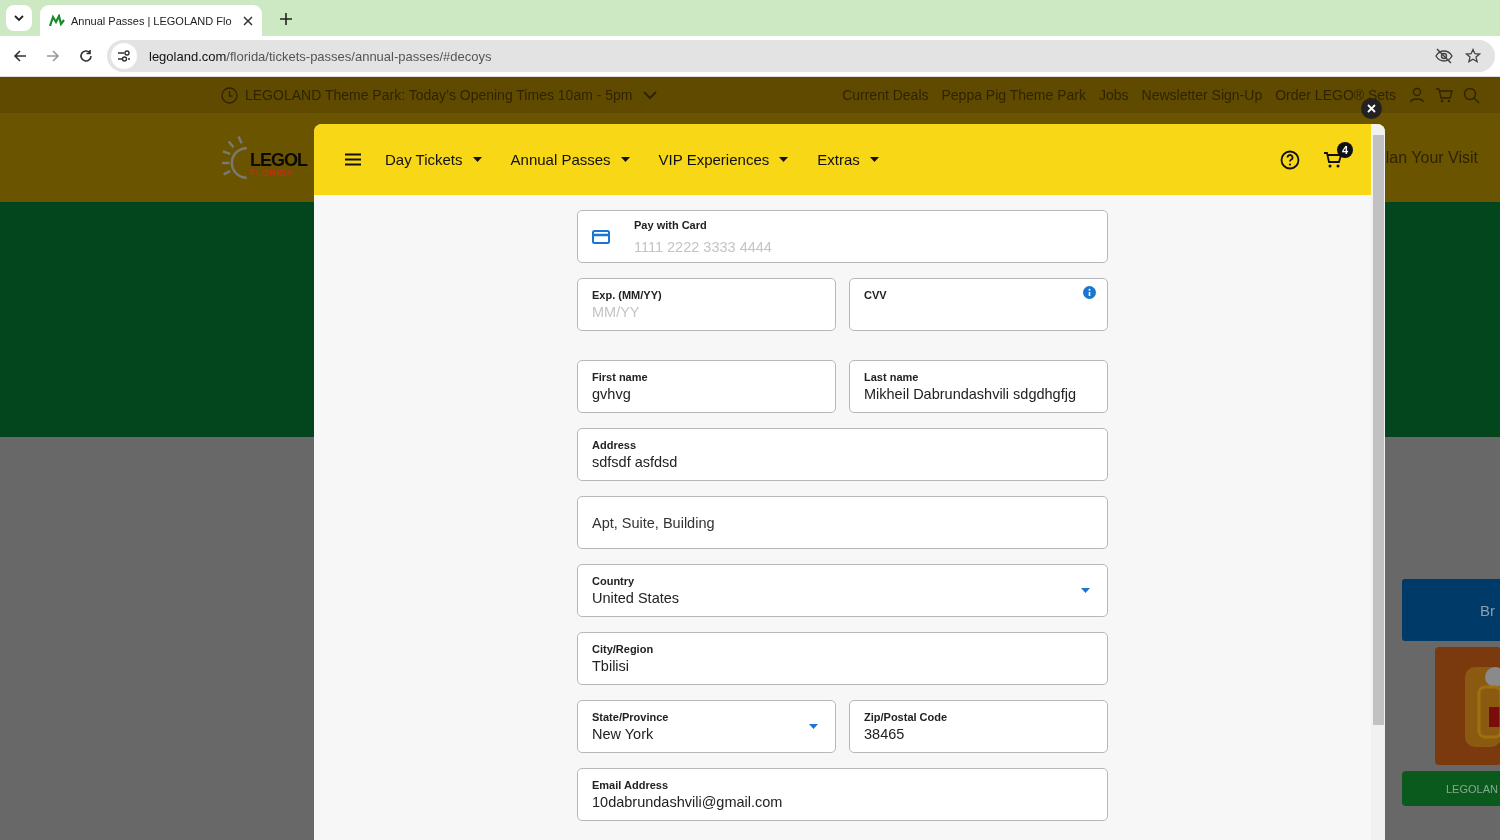  Describe the element at coordinates (151, 20) in the screenshot. I see `browser-tab: Annual Passes | LEGOLAND Flo` at that location.